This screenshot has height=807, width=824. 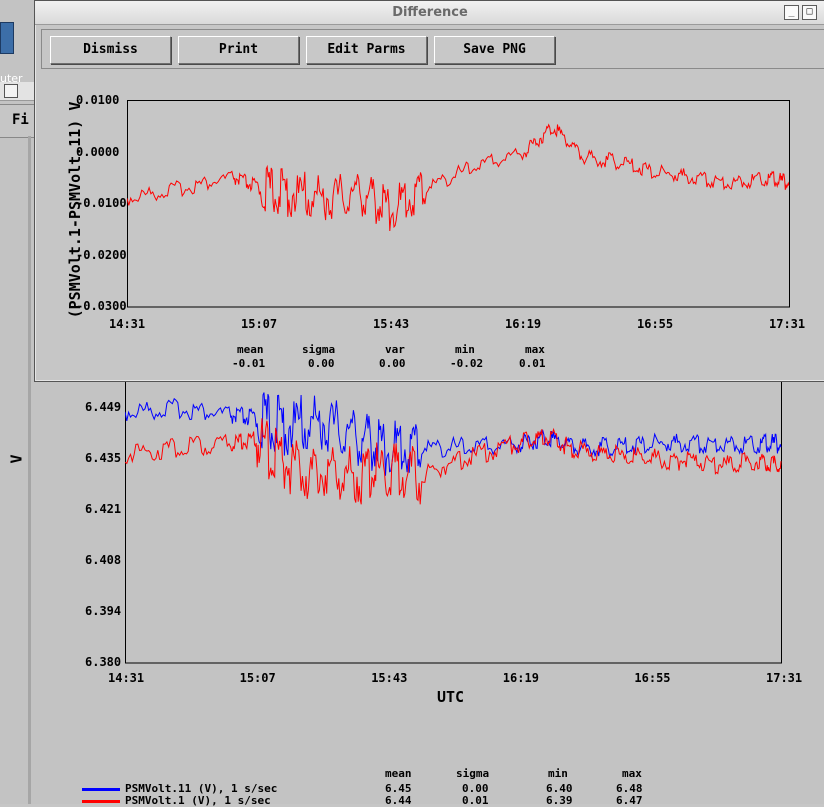 What do you see at coordinates (101, 306) in the screenshot?
I see `y-tick-label: -0.0300` at bounding box center [101, 306].